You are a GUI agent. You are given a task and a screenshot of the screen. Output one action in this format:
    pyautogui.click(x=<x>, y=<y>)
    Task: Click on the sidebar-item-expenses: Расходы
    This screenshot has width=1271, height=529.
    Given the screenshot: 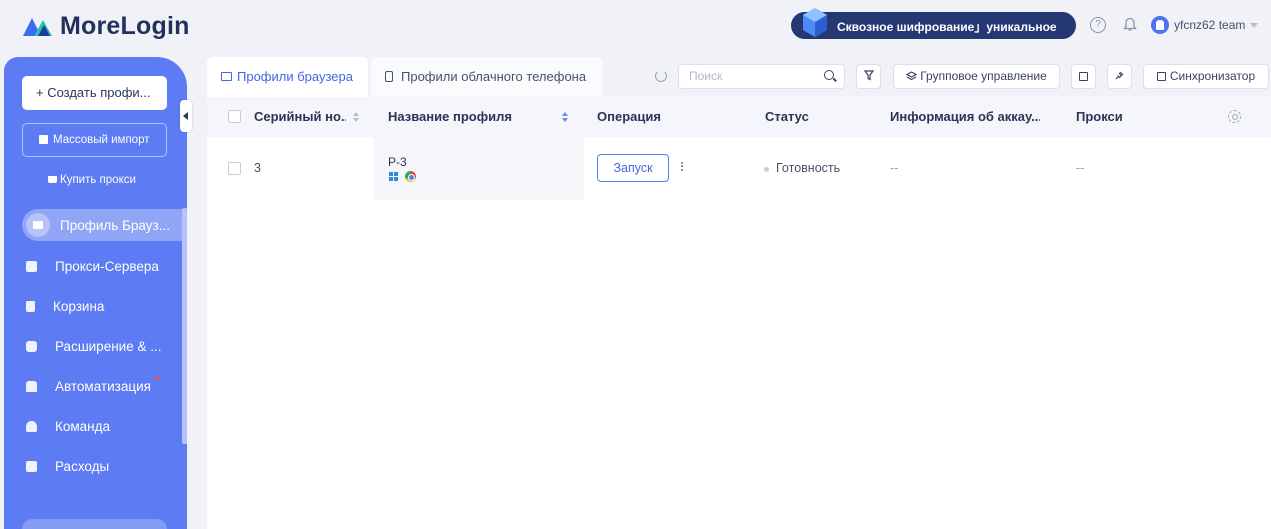 What is the action you would take?
    pyautogui.click(x=100, y=466)
    